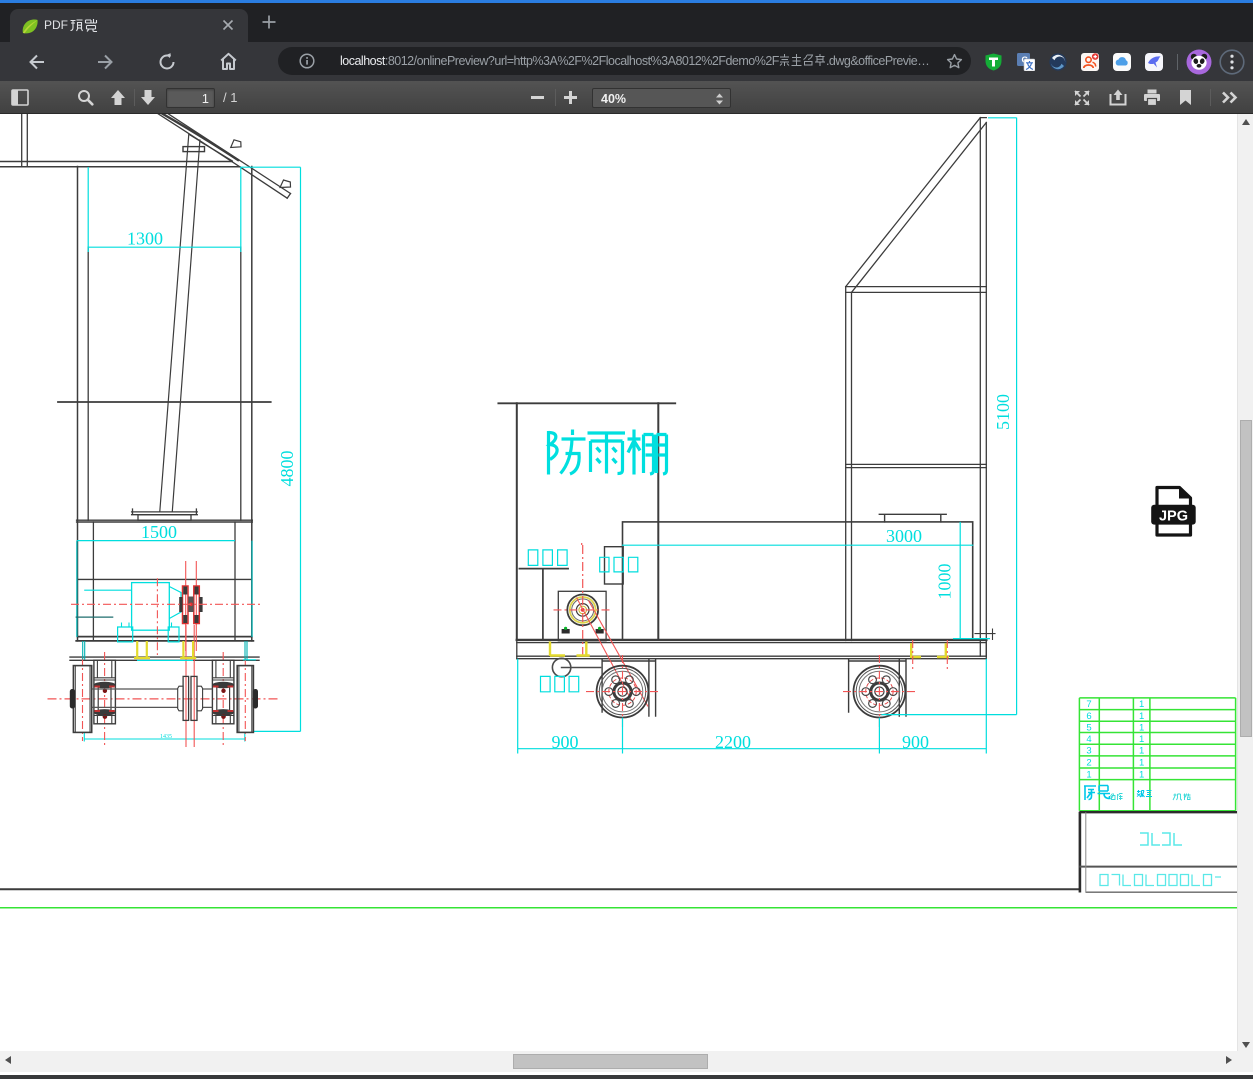 Image resolution: width=1253 pixels, height=1079 pixels. What do you see at coordinates (1088, 704) in the screenshot?
I see `svg-text: 7` at bounding box center [1088, 704].